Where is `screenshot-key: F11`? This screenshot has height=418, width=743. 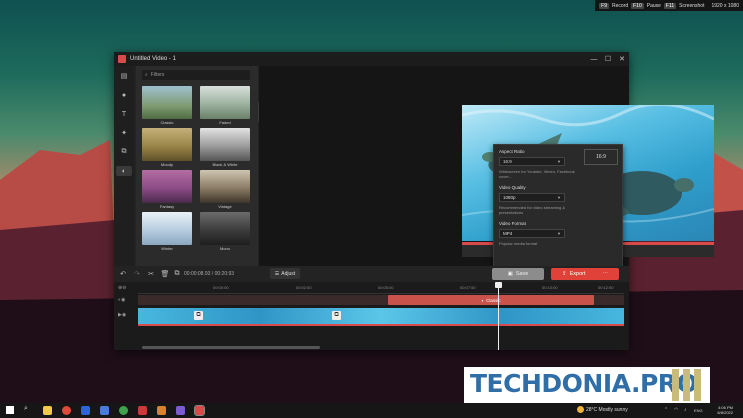 screenshot-key: F11 is located at coordinates (670, 5).